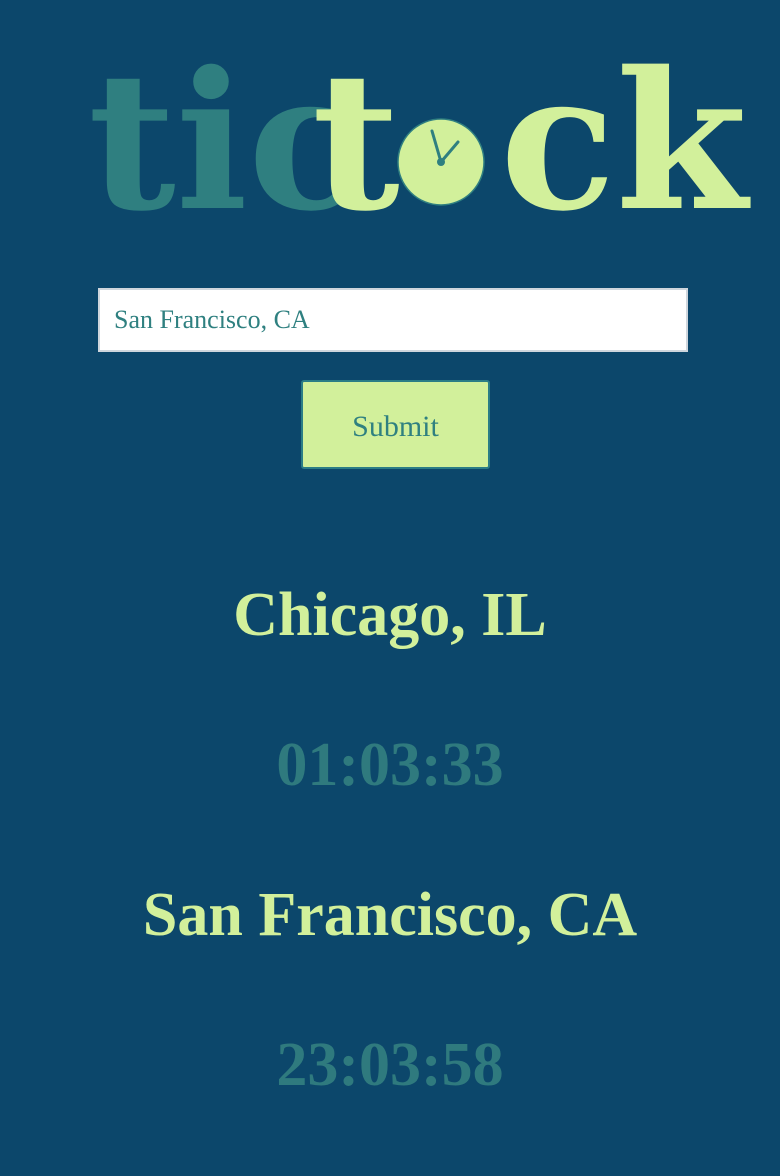  What do you see at coordinates (390, 915) in the screenshot?
I see `city-name: San Francisco, CA` at bounding box center [390, 915].